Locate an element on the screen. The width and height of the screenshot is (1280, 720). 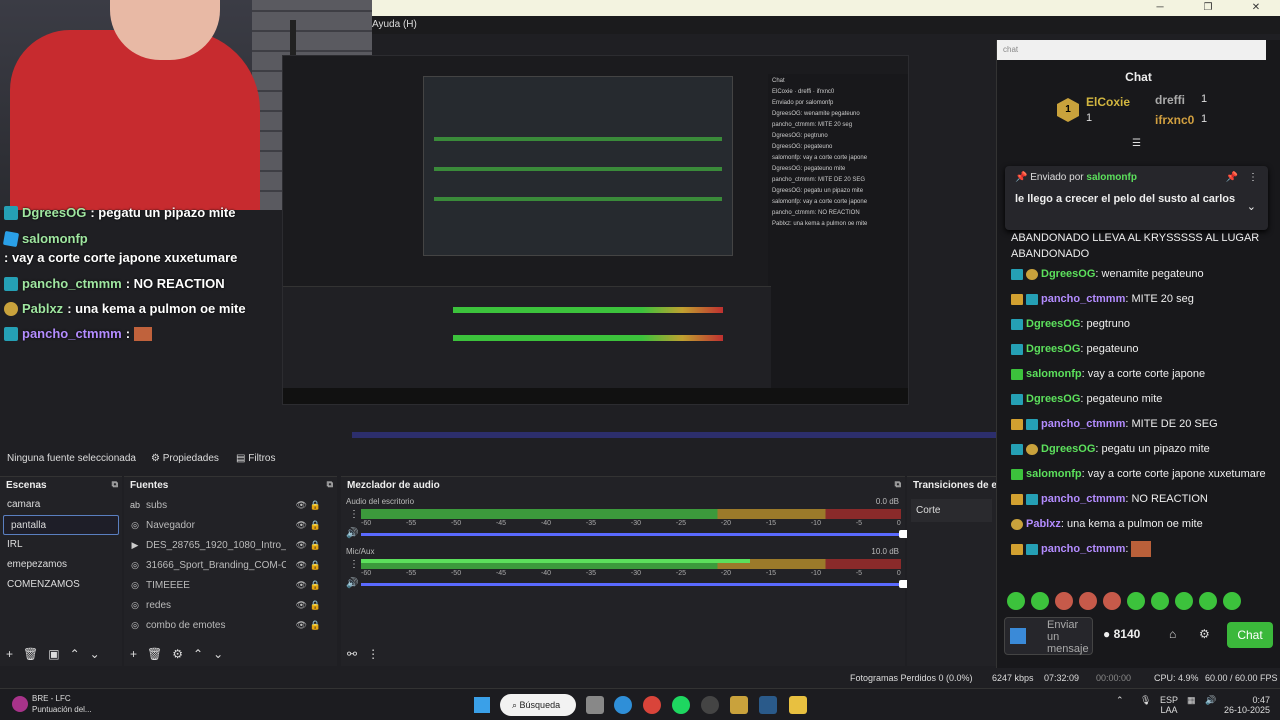
language-indicator: ESP LAA is located at coordinates (1169, 705).